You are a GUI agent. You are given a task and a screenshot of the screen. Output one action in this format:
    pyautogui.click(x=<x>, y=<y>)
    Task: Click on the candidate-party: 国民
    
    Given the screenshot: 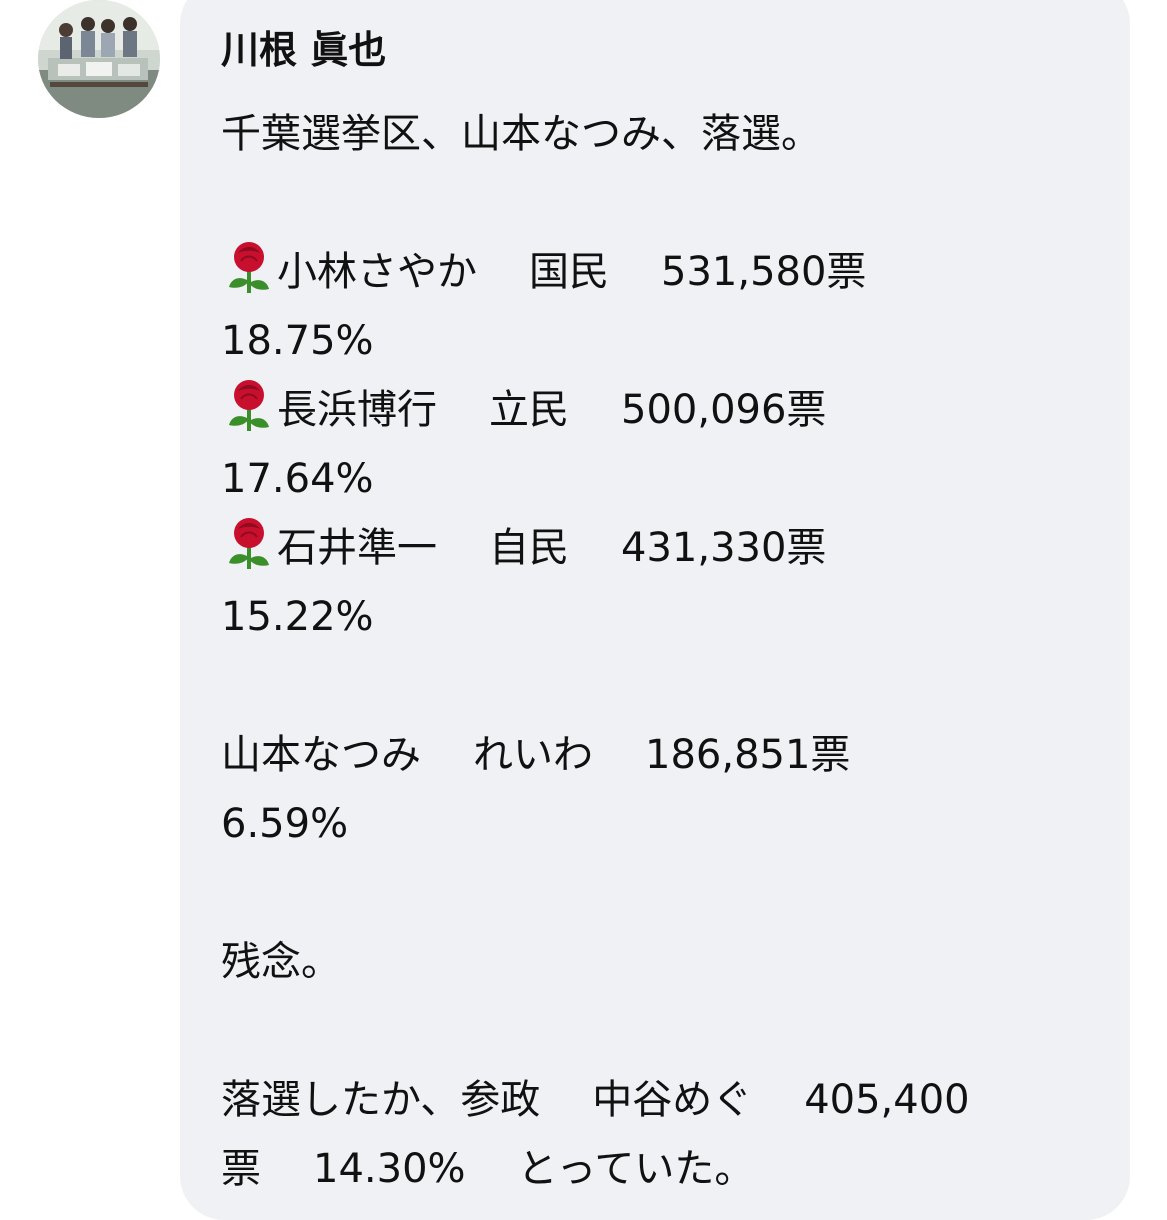 What is the action you would take?
    pyautogui.click(x=569, y=272)
    